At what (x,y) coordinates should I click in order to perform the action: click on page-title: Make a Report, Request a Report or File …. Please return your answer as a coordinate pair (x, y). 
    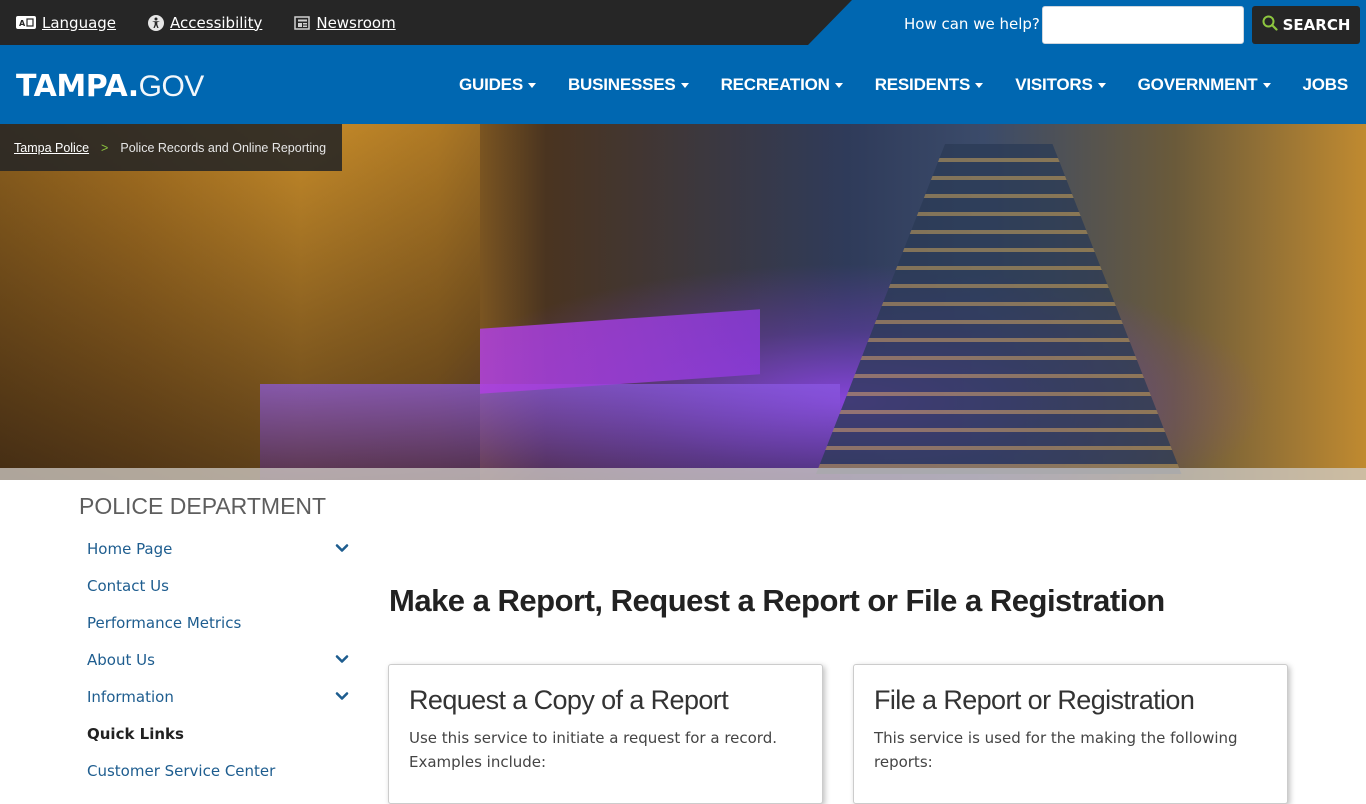
    Looking at the image, I should click on (777, 600).